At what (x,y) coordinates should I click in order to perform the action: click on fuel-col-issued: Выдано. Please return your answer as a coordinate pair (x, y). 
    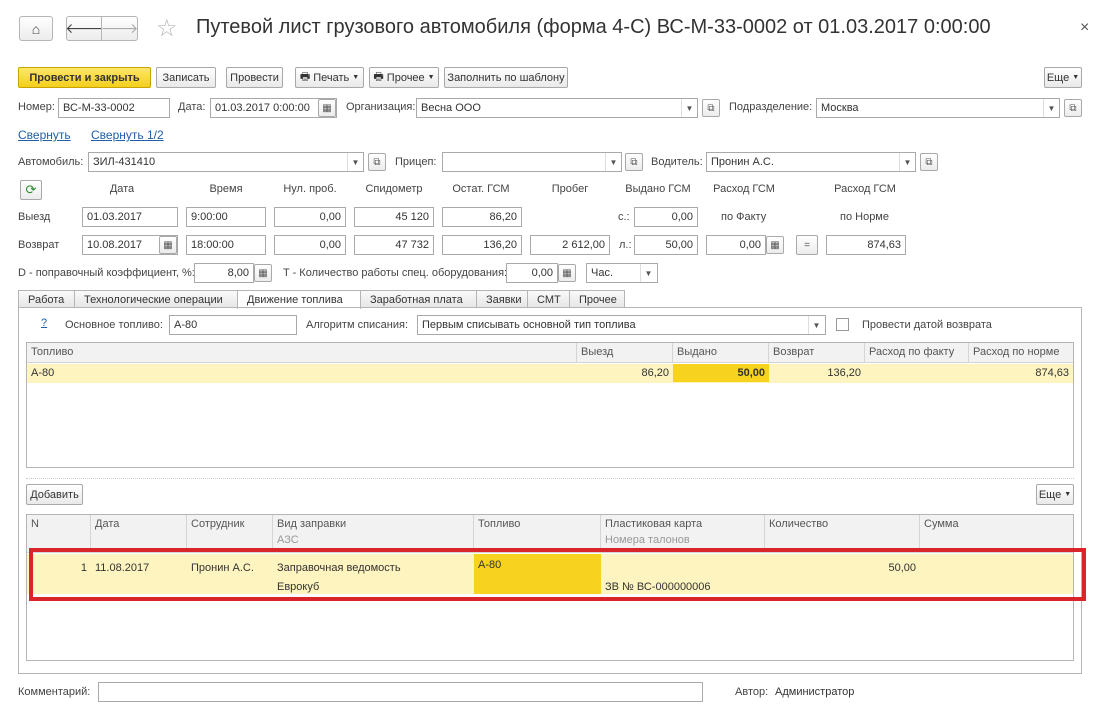
    Looking at the image, I should click on (721, 353).